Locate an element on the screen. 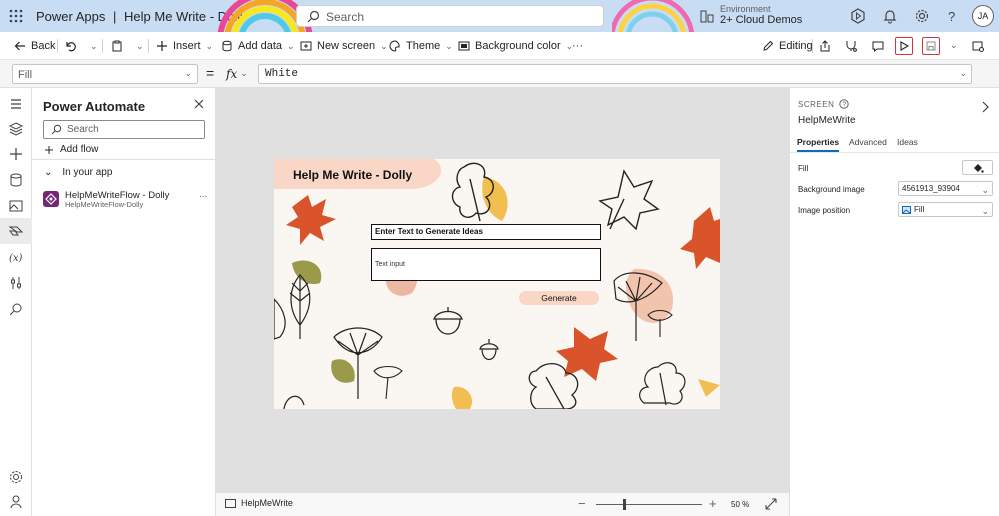 The height and width of the screenshot is (516, 999). user-avatar: JA is located at coordinates (983, 16).